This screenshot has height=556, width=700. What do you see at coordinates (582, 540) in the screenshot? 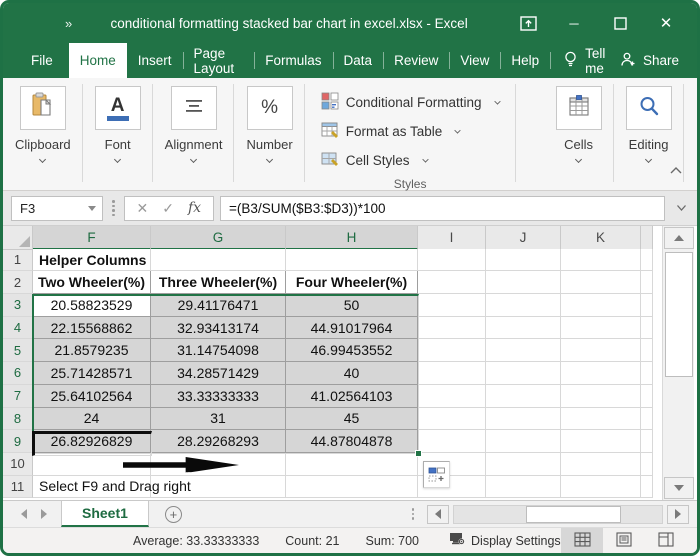
I see `normal-view-button` at bounding box center [582, 540].